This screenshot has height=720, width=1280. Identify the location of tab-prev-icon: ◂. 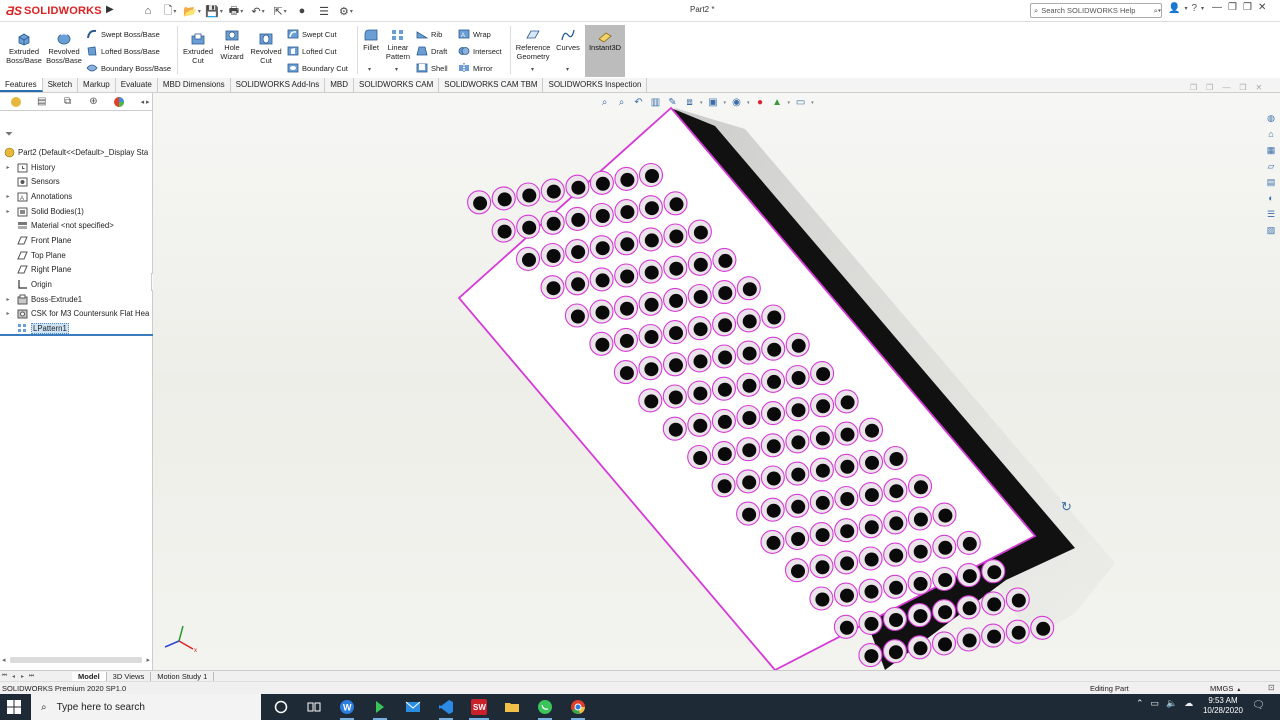
(13, 676).